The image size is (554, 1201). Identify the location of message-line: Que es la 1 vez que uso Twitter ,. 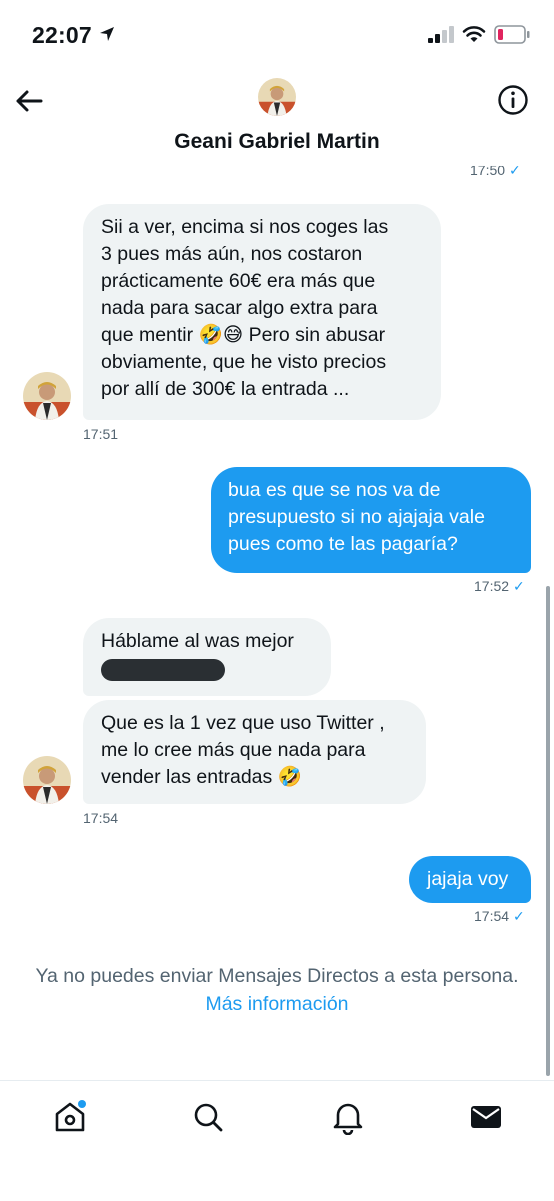
(243, 723).